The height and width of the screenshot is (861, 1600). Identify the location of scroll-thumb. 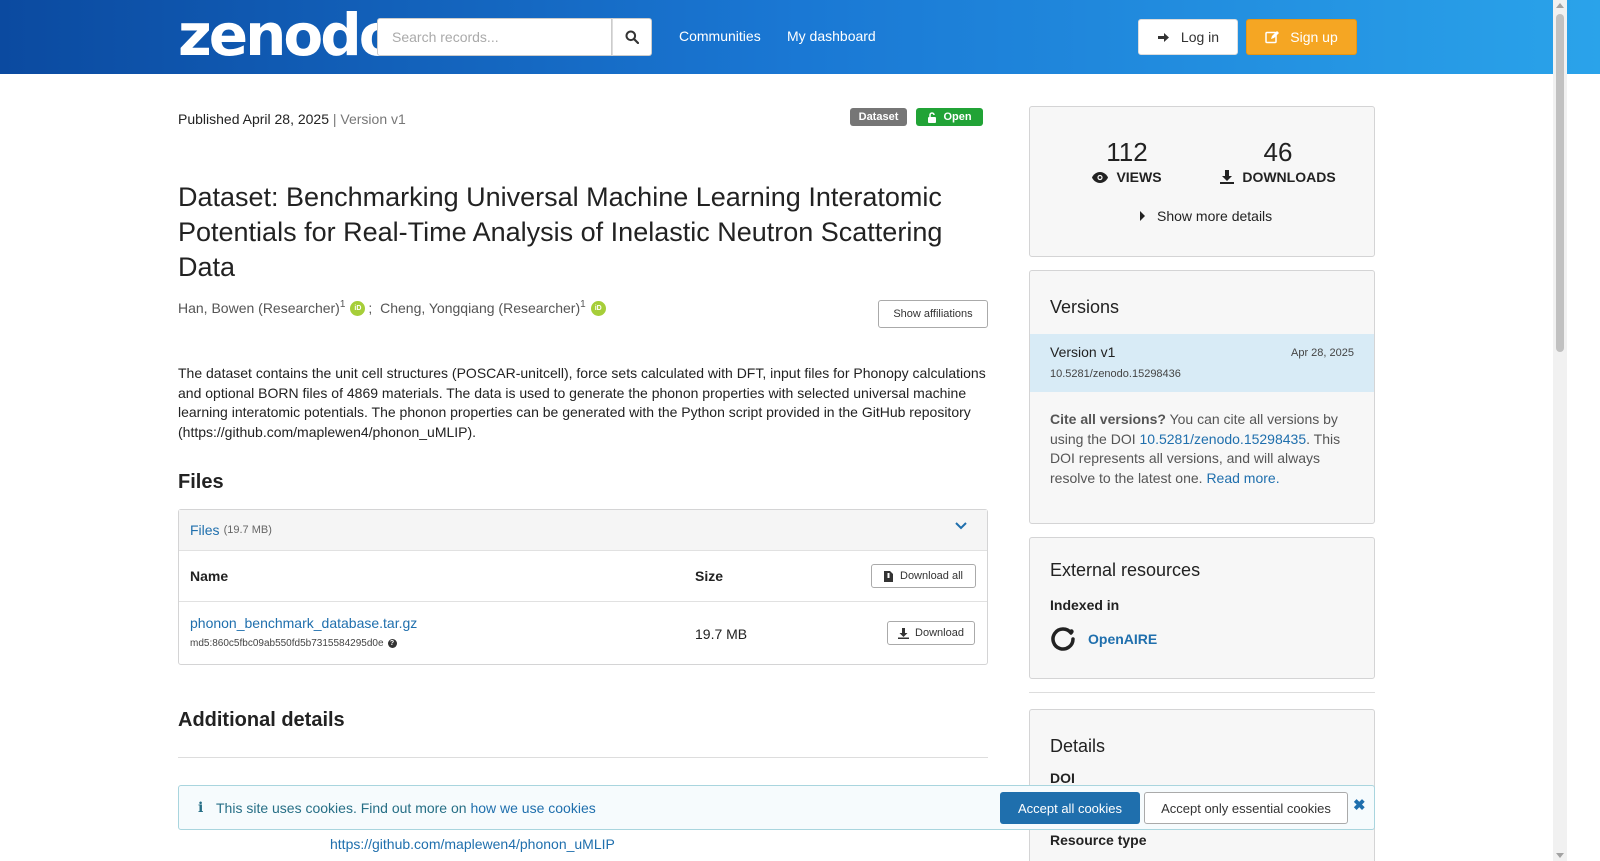
(1560, 183).